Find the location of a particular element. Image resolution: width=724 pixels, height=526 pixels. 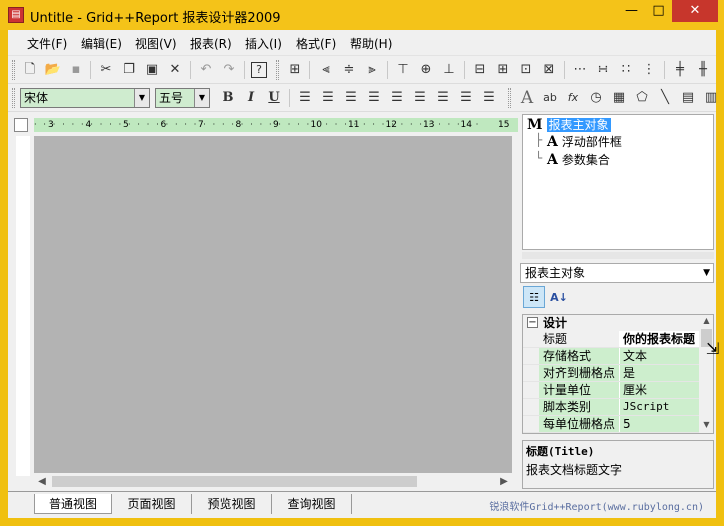

menu-report: 报表(R) is located at coordinates (211, 43).